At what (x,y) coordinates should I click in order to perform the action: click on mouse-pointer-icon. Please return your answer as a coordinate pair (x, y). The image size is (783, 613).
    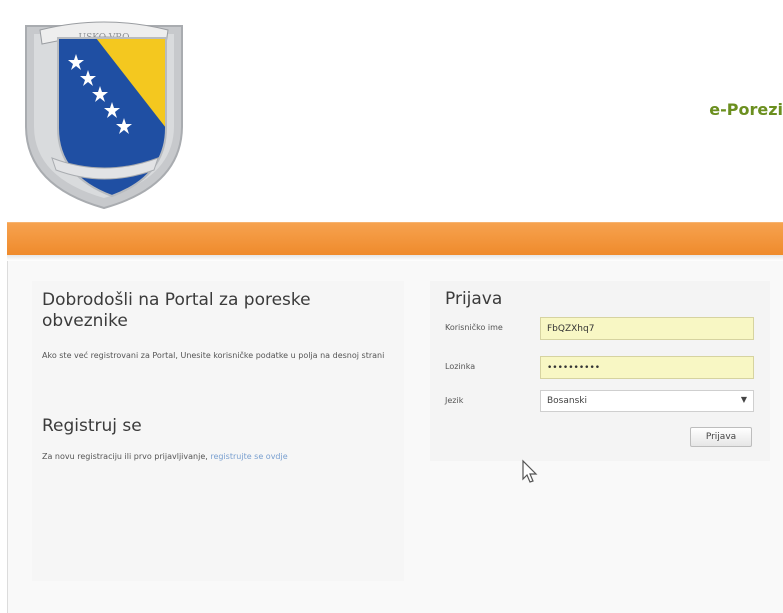
    Looking at the image, I should click on (530, 471).